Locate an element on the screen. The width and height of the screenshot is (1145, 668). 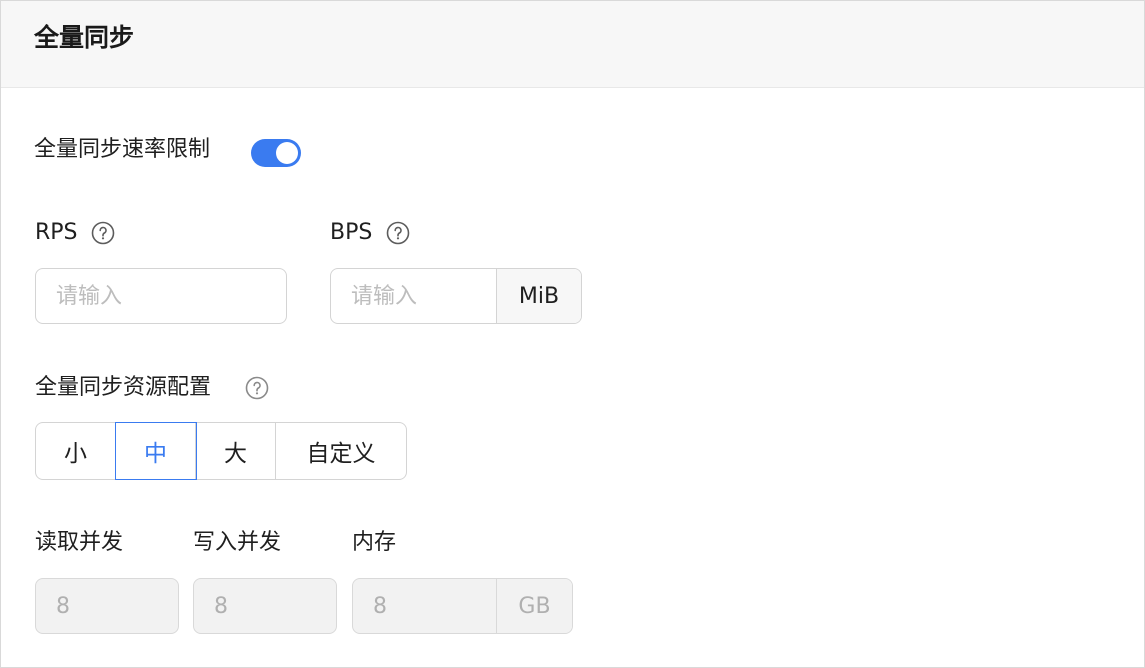
resource-size-selector: 小 中 大 自定义 is located at coordinates (221, 451).